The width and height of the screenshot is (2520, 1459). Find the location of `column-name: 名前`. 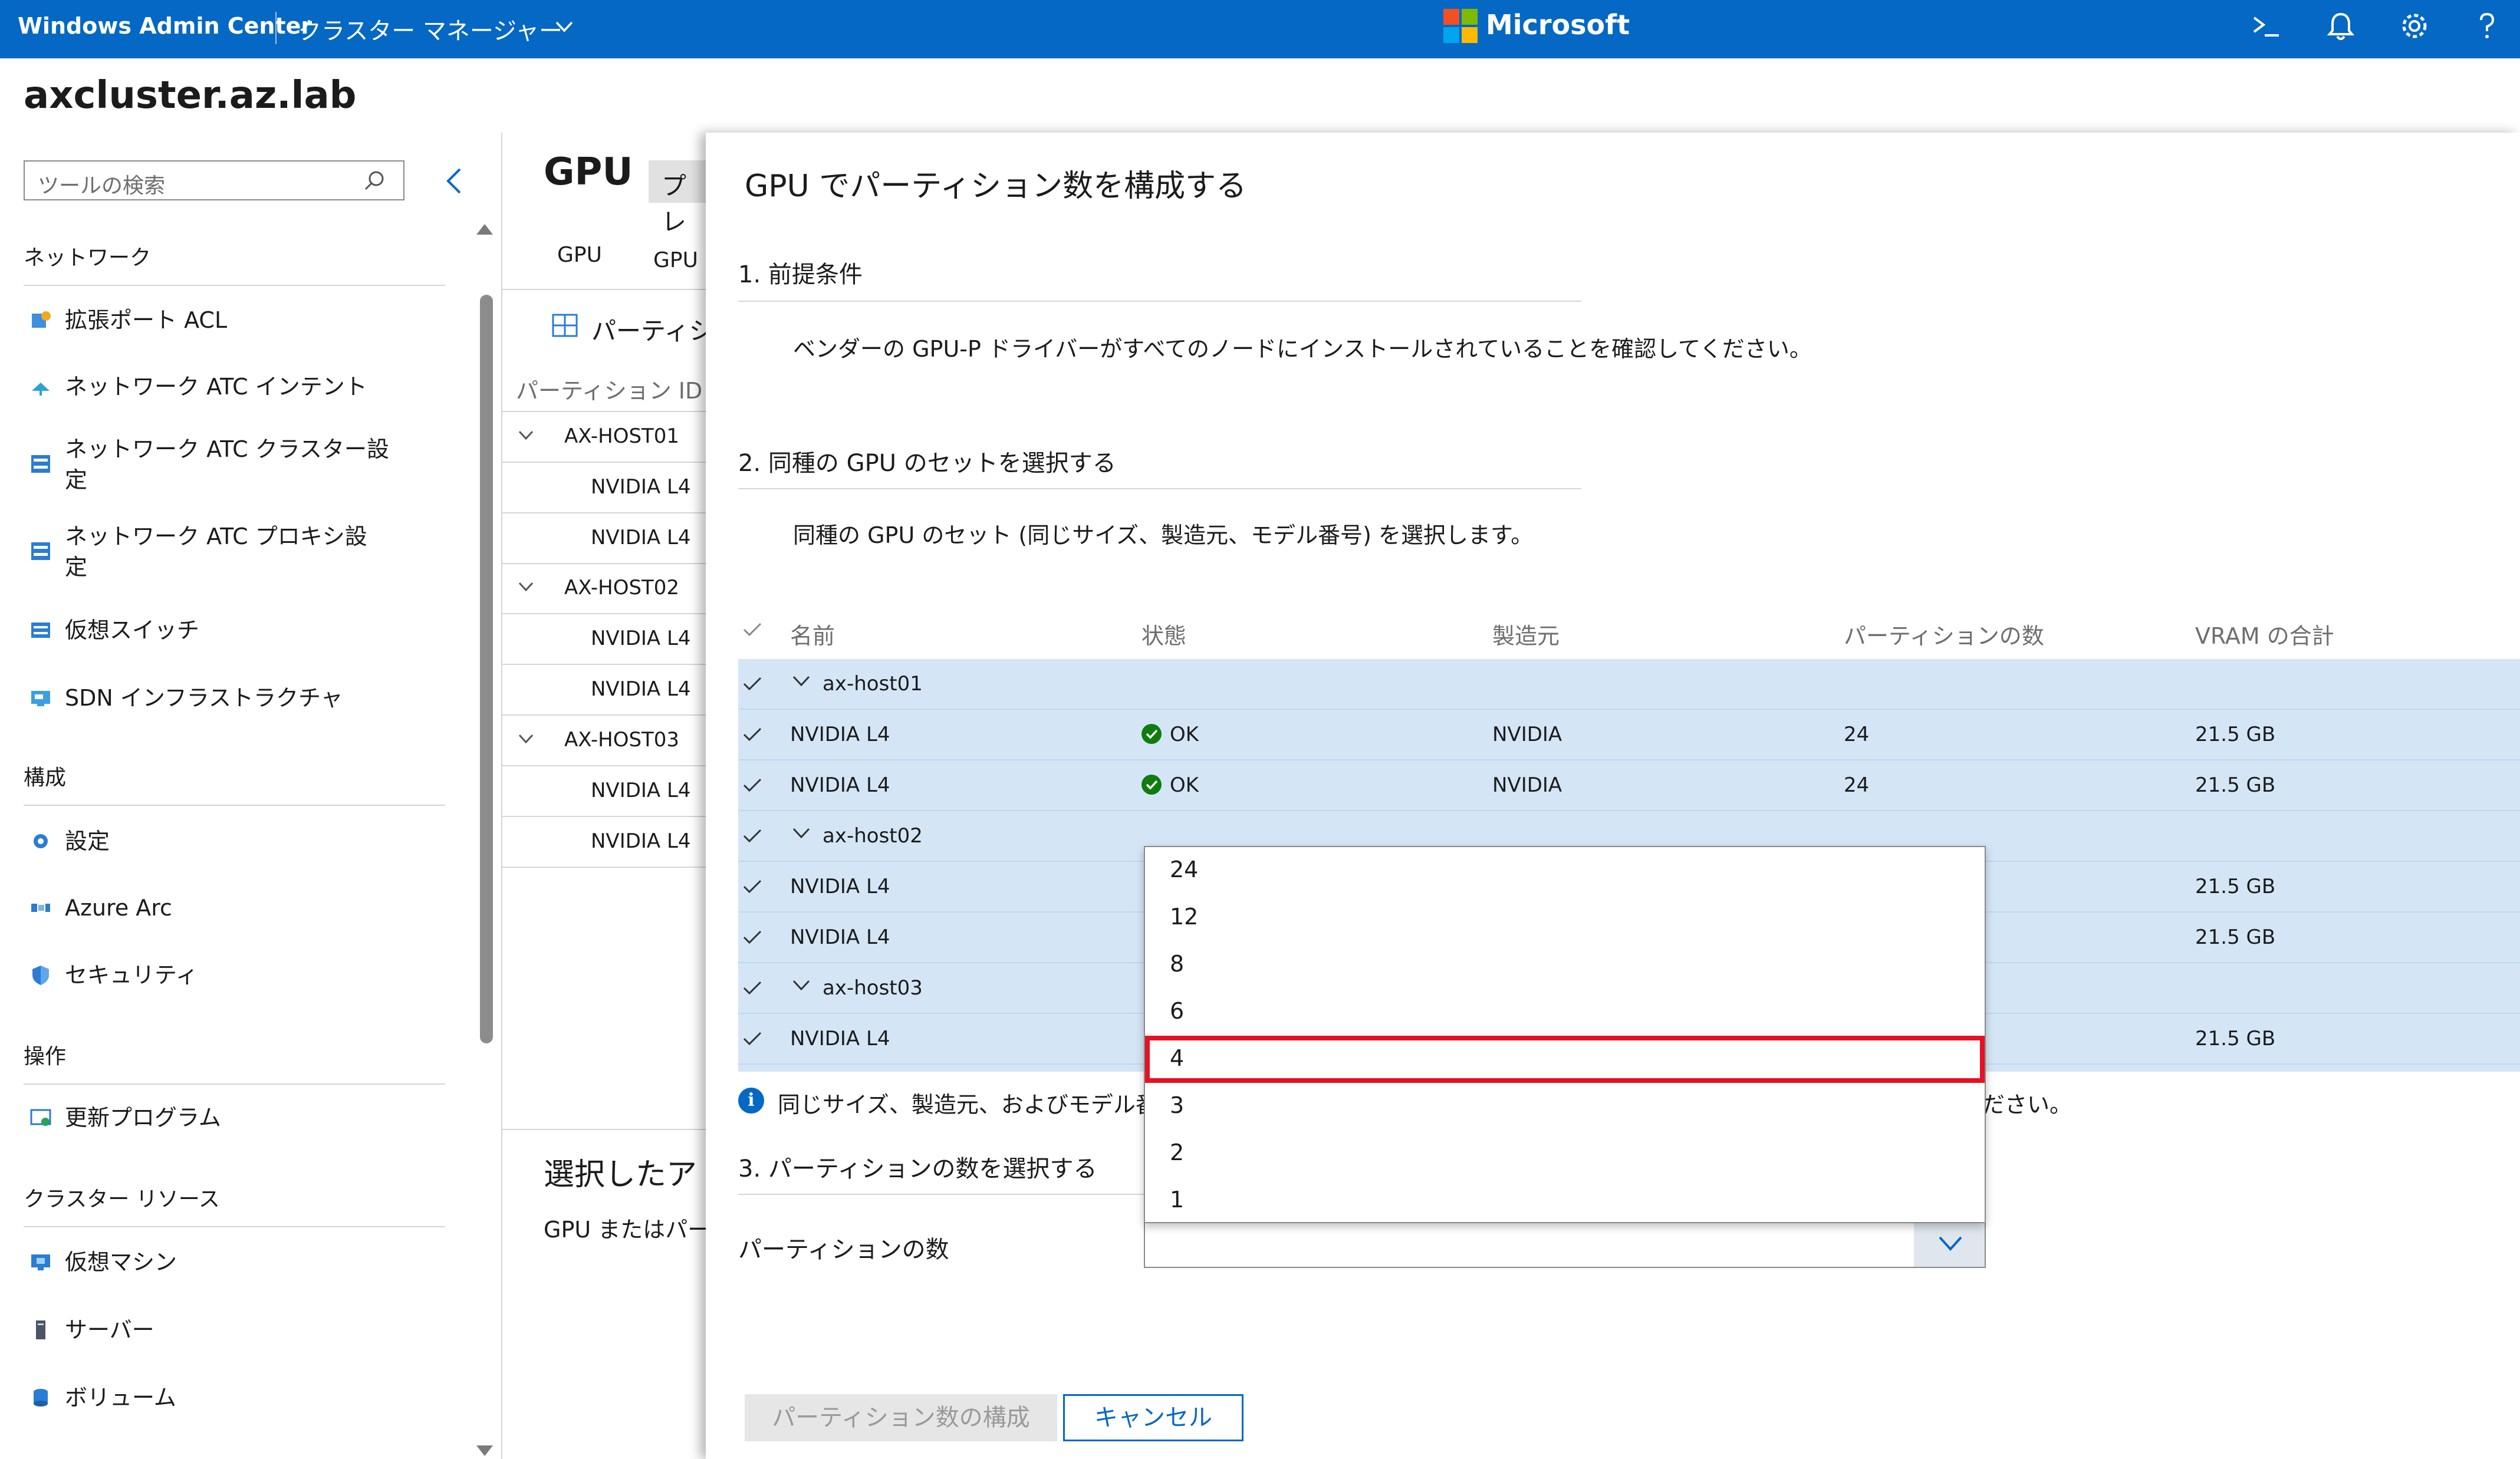

column-name: 名前 is located at coordinates (812, 634).